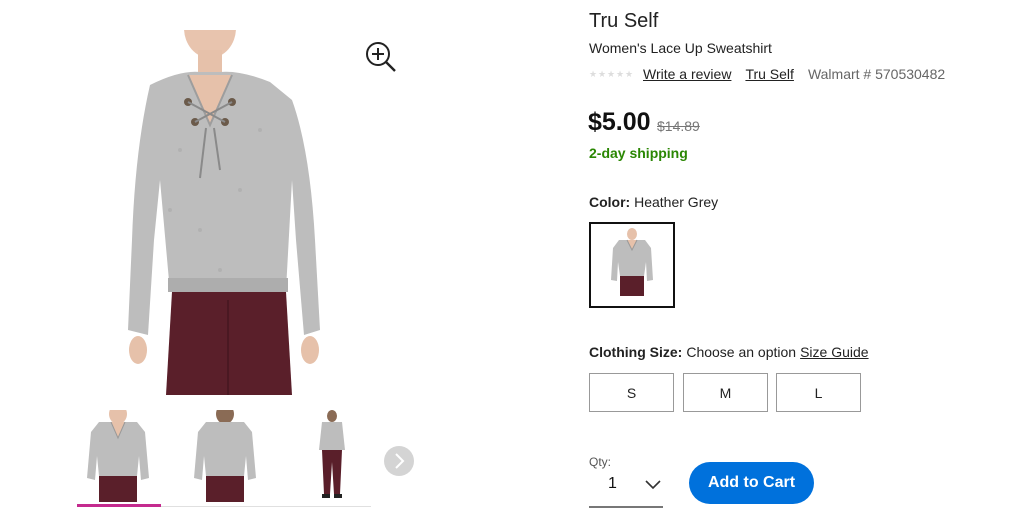 Image resolution: width=1017 pixels, height=527 pixels. Describe the element at coordinates (612, 483) in the screenshot. I see `quantity-value: 1` at that location.